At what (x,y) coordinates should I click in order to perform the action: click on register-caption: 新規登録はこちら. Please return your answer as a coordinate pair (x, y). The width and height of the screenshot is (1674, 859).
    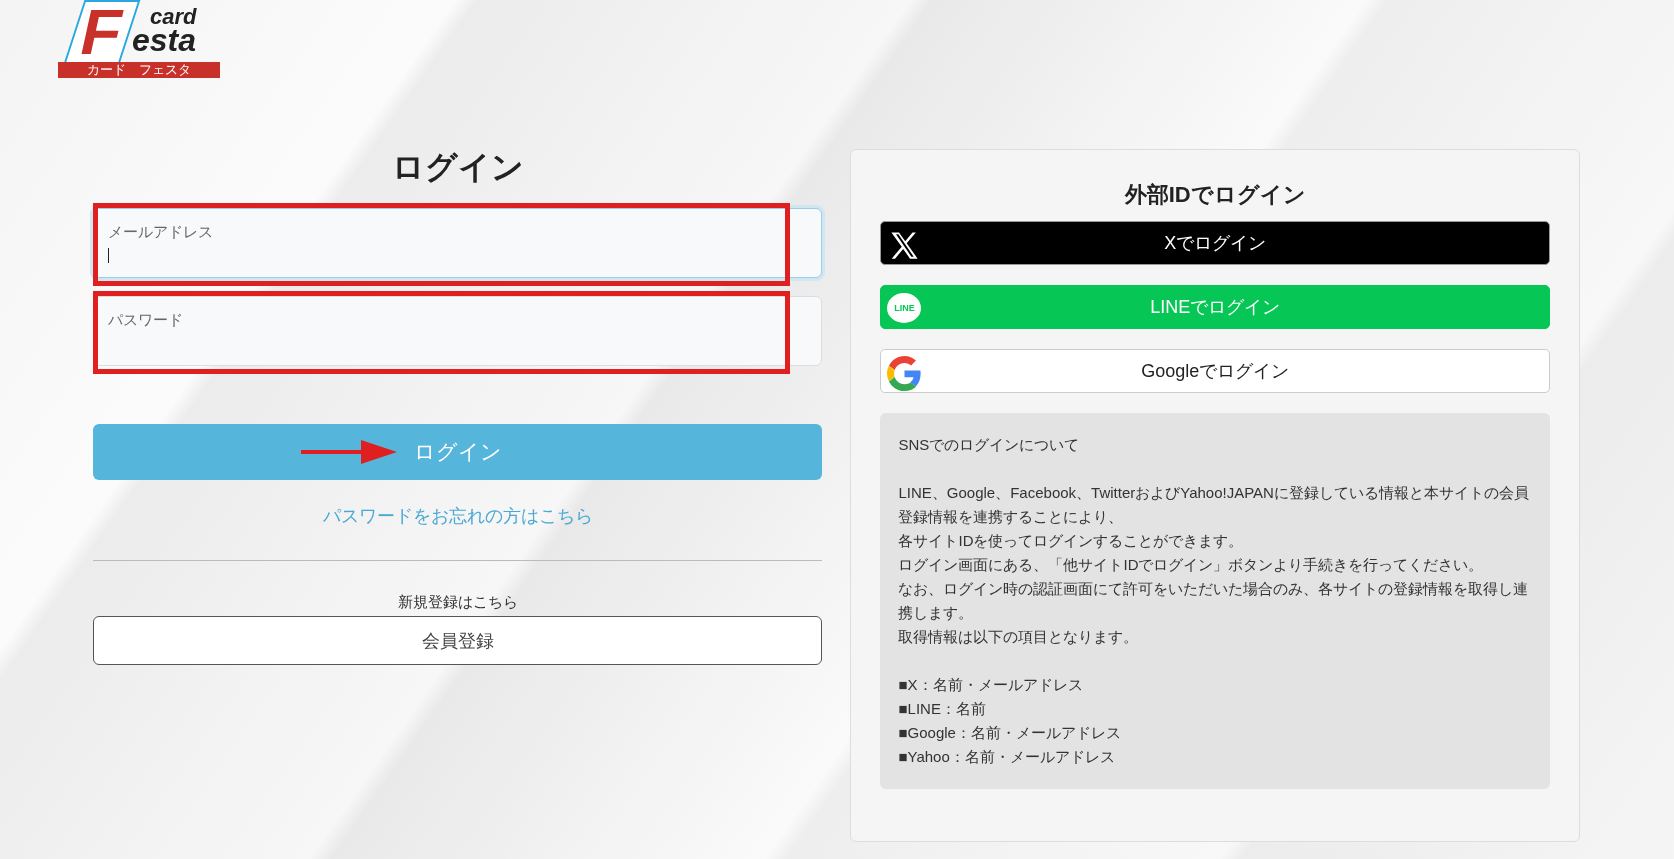
    Looking at the image, I should click on (457, 602).